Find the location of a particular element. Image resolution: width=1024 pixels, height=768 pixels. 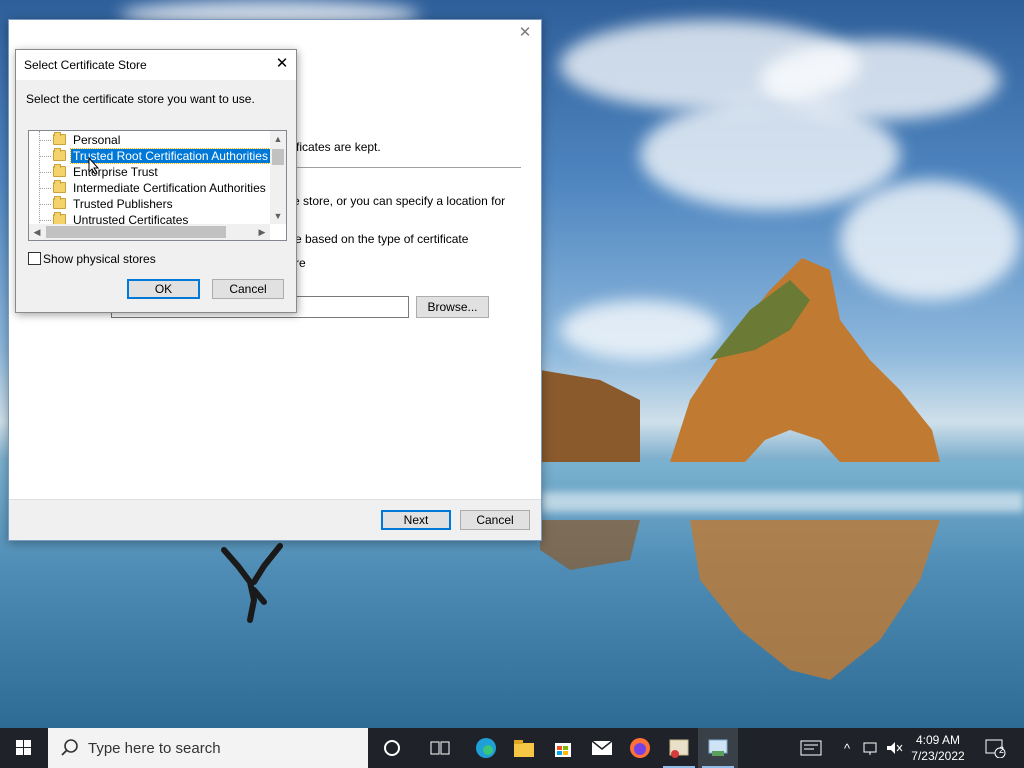

wizard-text-line-1: tificates are kept. is located at coordinates (335, 147).